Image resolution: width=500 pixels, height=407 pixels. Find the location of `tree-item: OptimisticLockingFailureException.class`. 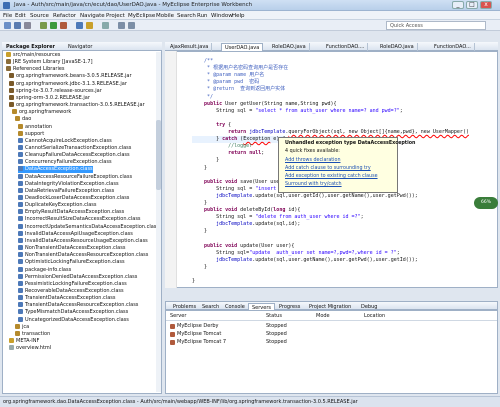

tree-item: OptimisticLockingFailureException.class is located at coordinates (71, 262).